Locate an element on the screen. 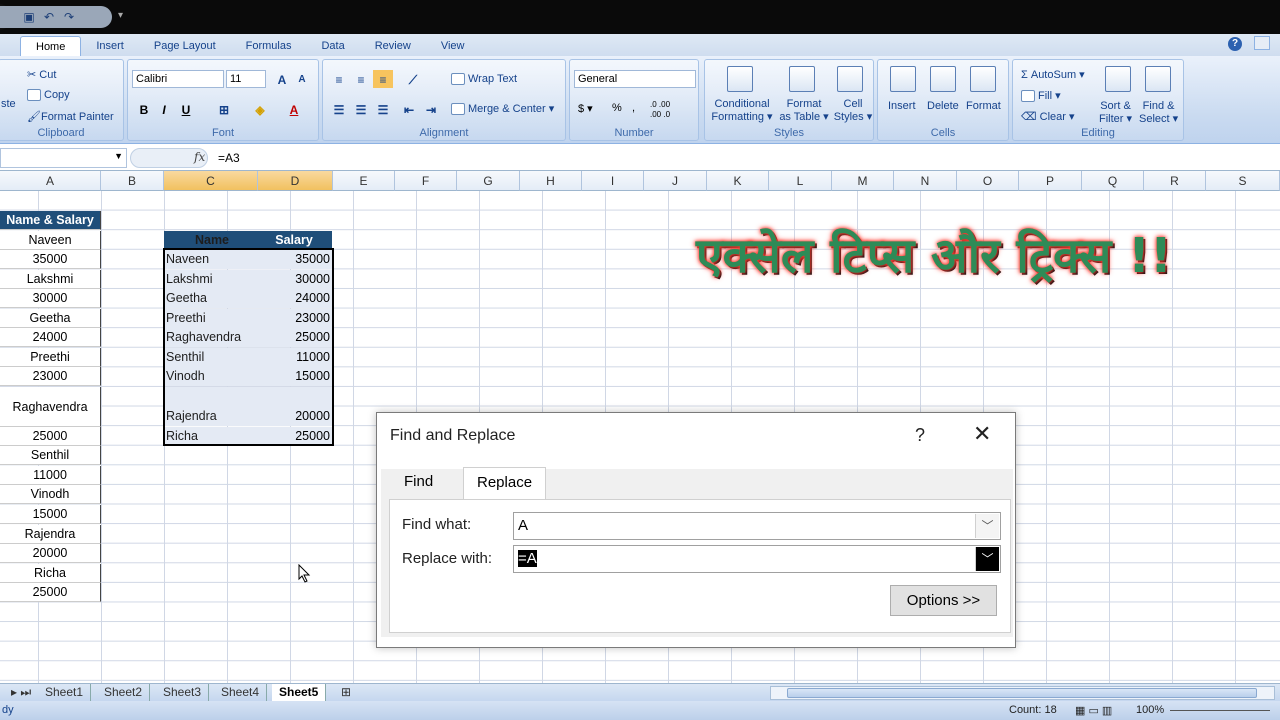 This screenshot has height=720, width=1280. col-header-l: L is located at coordinates (800, 181).